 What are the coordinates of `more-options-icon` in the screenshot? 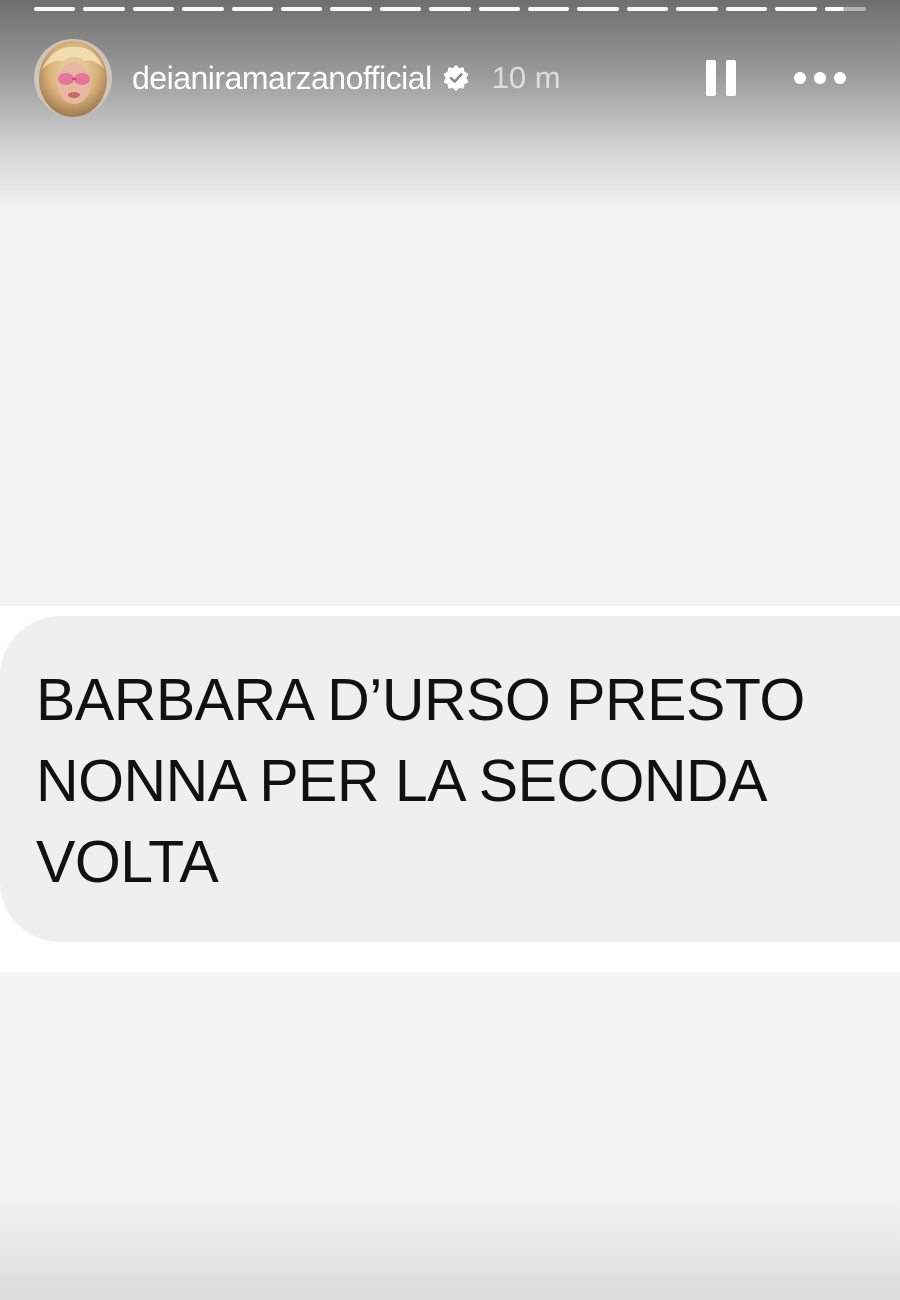 It's located at (820, 78).